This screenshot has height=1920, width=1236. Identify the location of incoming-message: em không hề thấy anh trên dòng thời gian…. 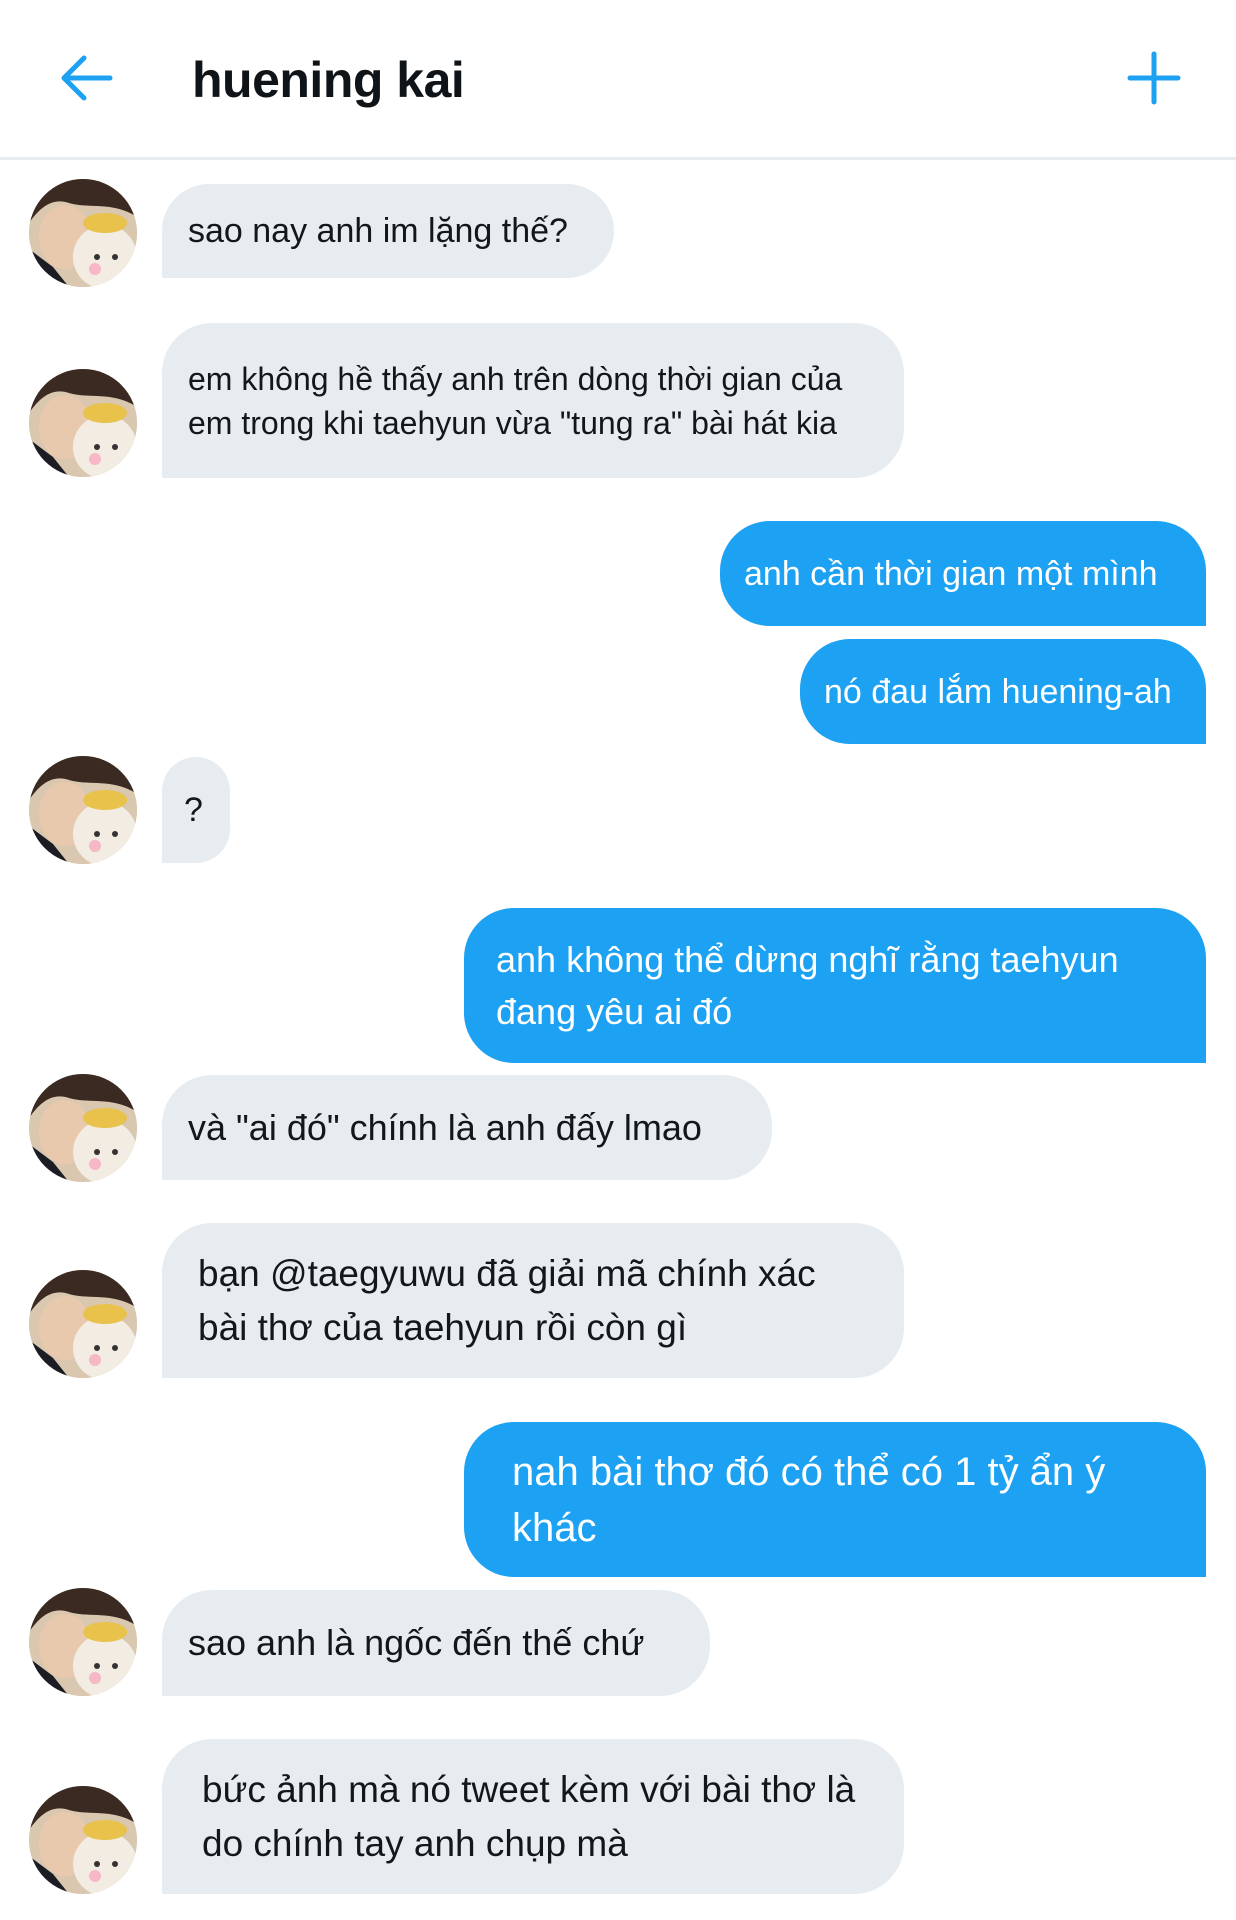
(533, 400).